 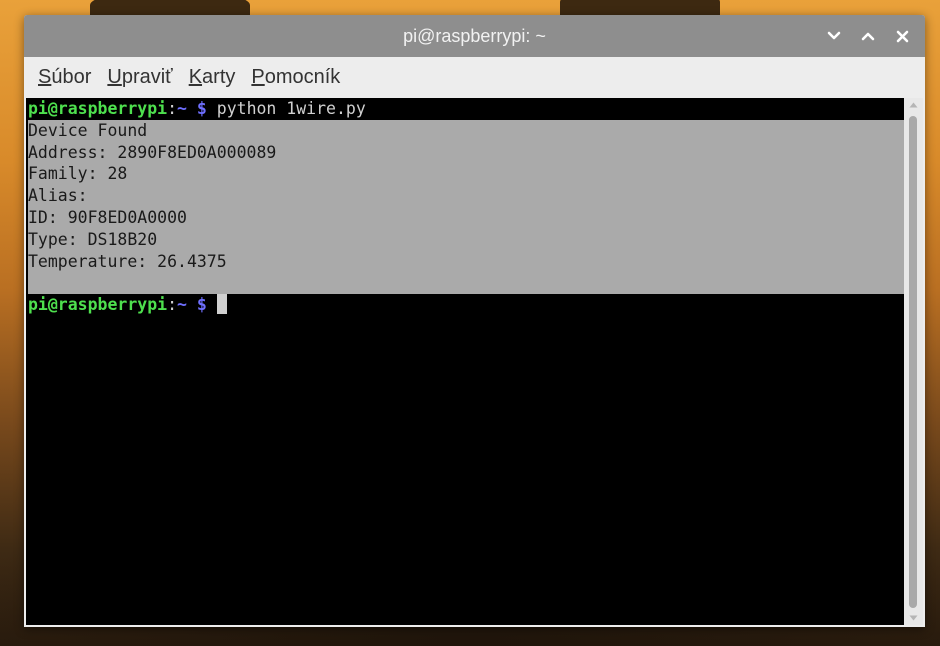 I want to click on triangle-down-icon, so click(x=913, y=618).